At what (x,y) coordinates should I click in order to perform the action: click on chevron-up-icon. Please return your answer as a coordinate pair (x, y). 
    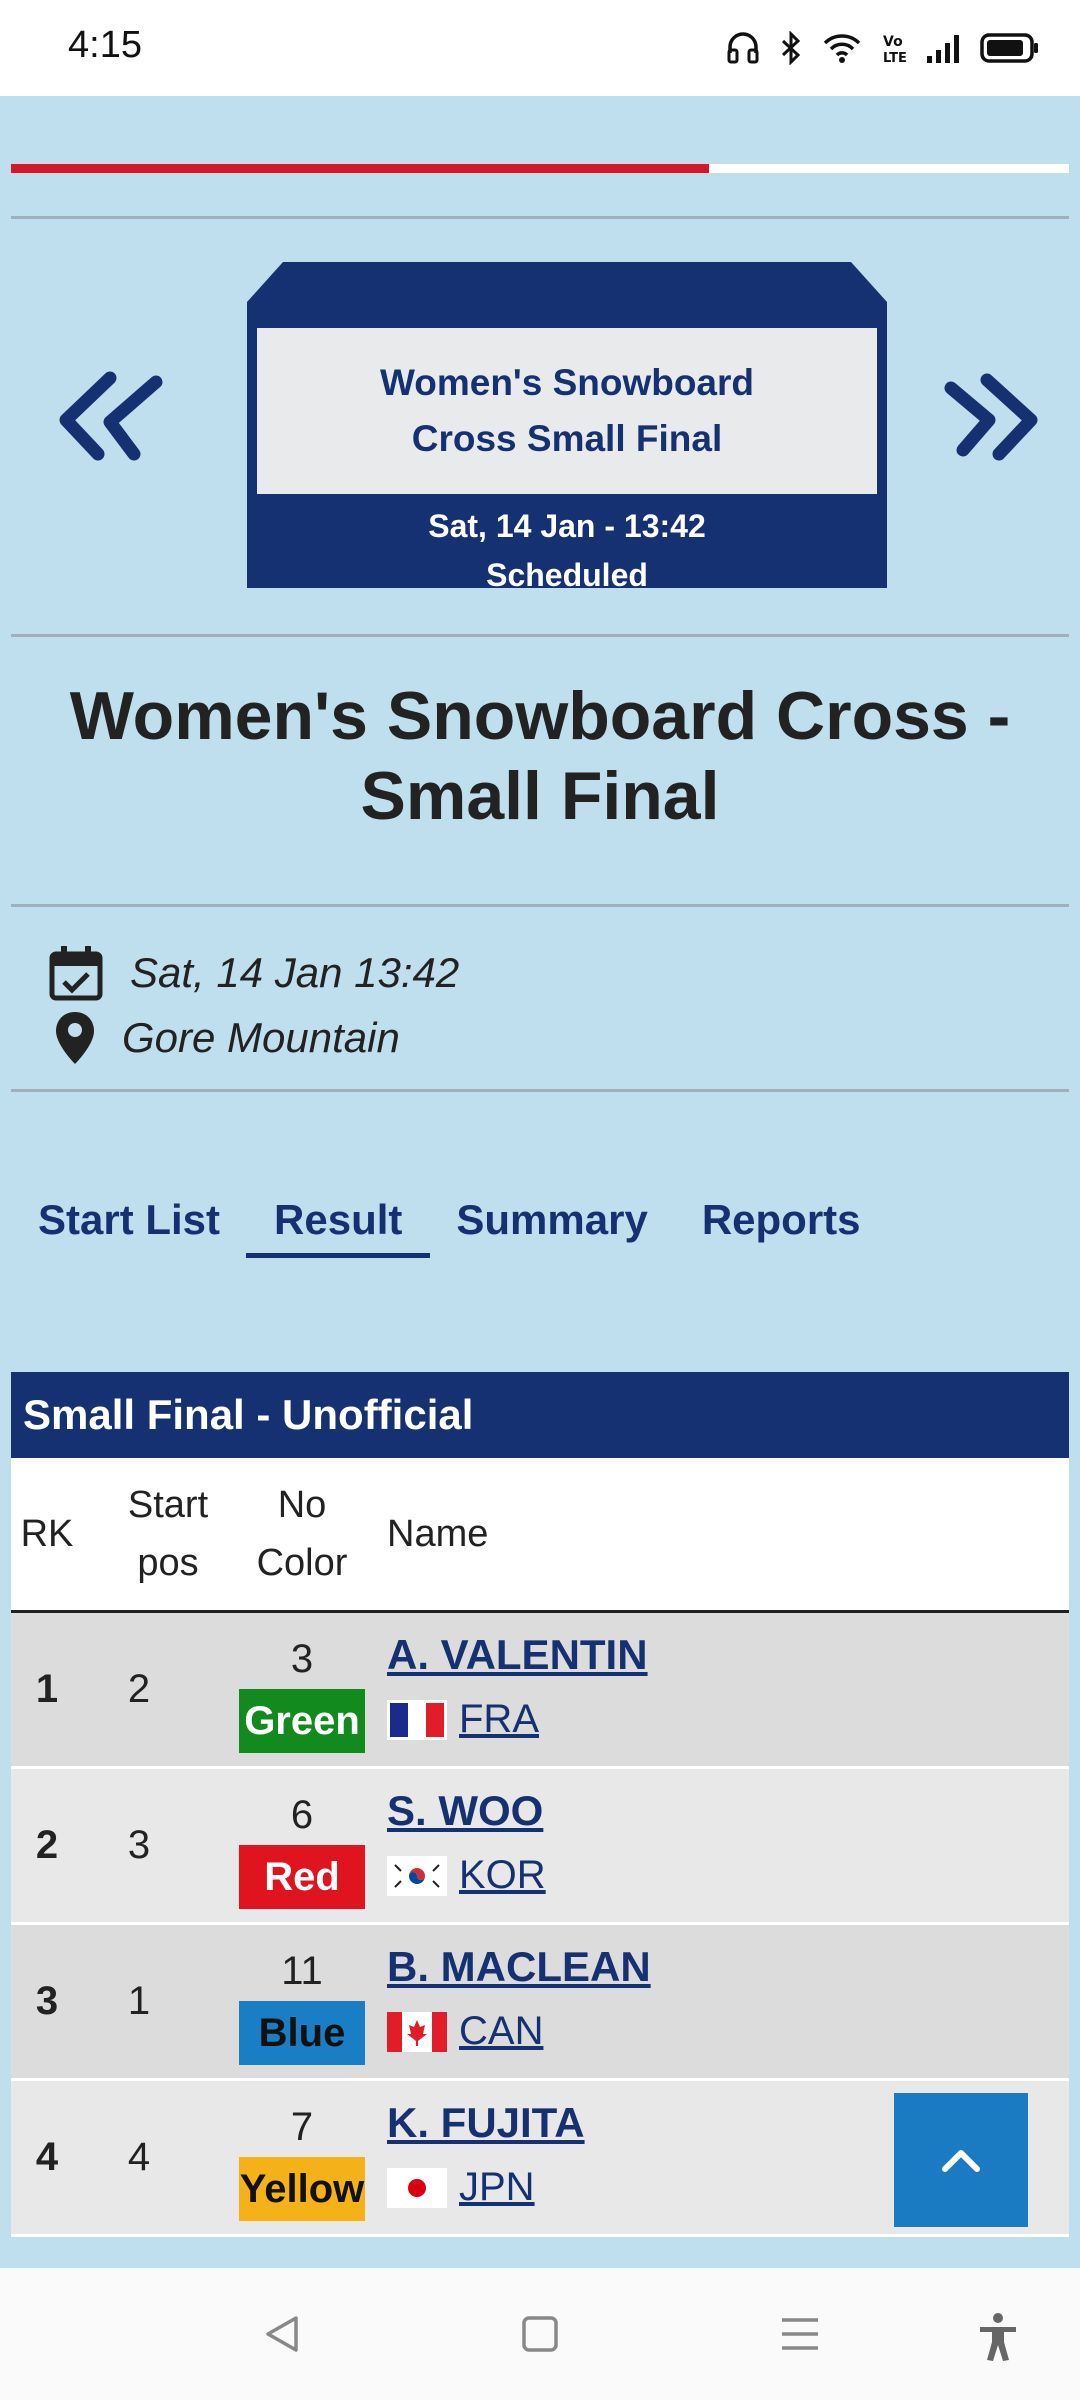
    Looking at the image, I should click on (961, 2161).